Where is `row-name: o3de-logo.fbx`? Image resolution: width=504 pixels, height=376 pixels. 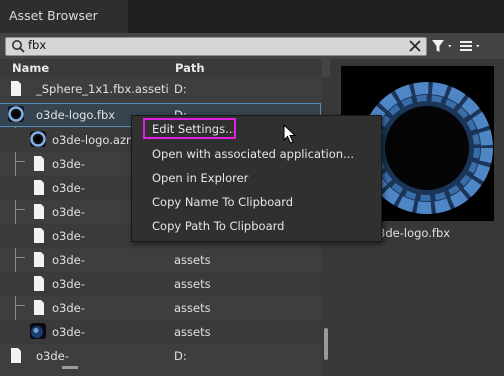
row-name: o3de-logo.fbx is located at coordinates (76, 115).